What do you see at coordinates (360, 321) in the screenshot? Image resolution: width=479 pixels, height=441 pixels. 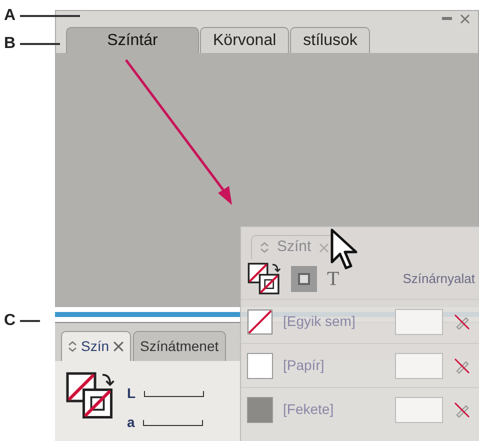 I see `swatch-row: [Egyik sem]` at bounding box center [360, 321].